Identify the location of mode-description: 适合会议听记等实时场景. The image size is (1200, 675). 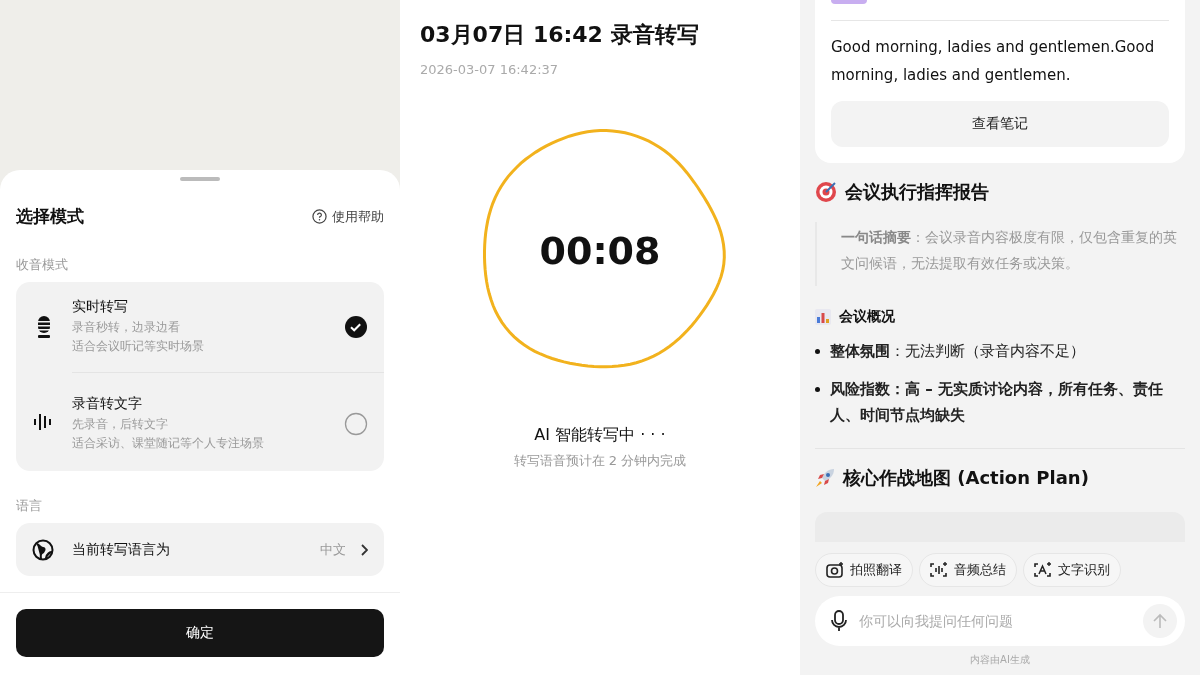
(138, 346).